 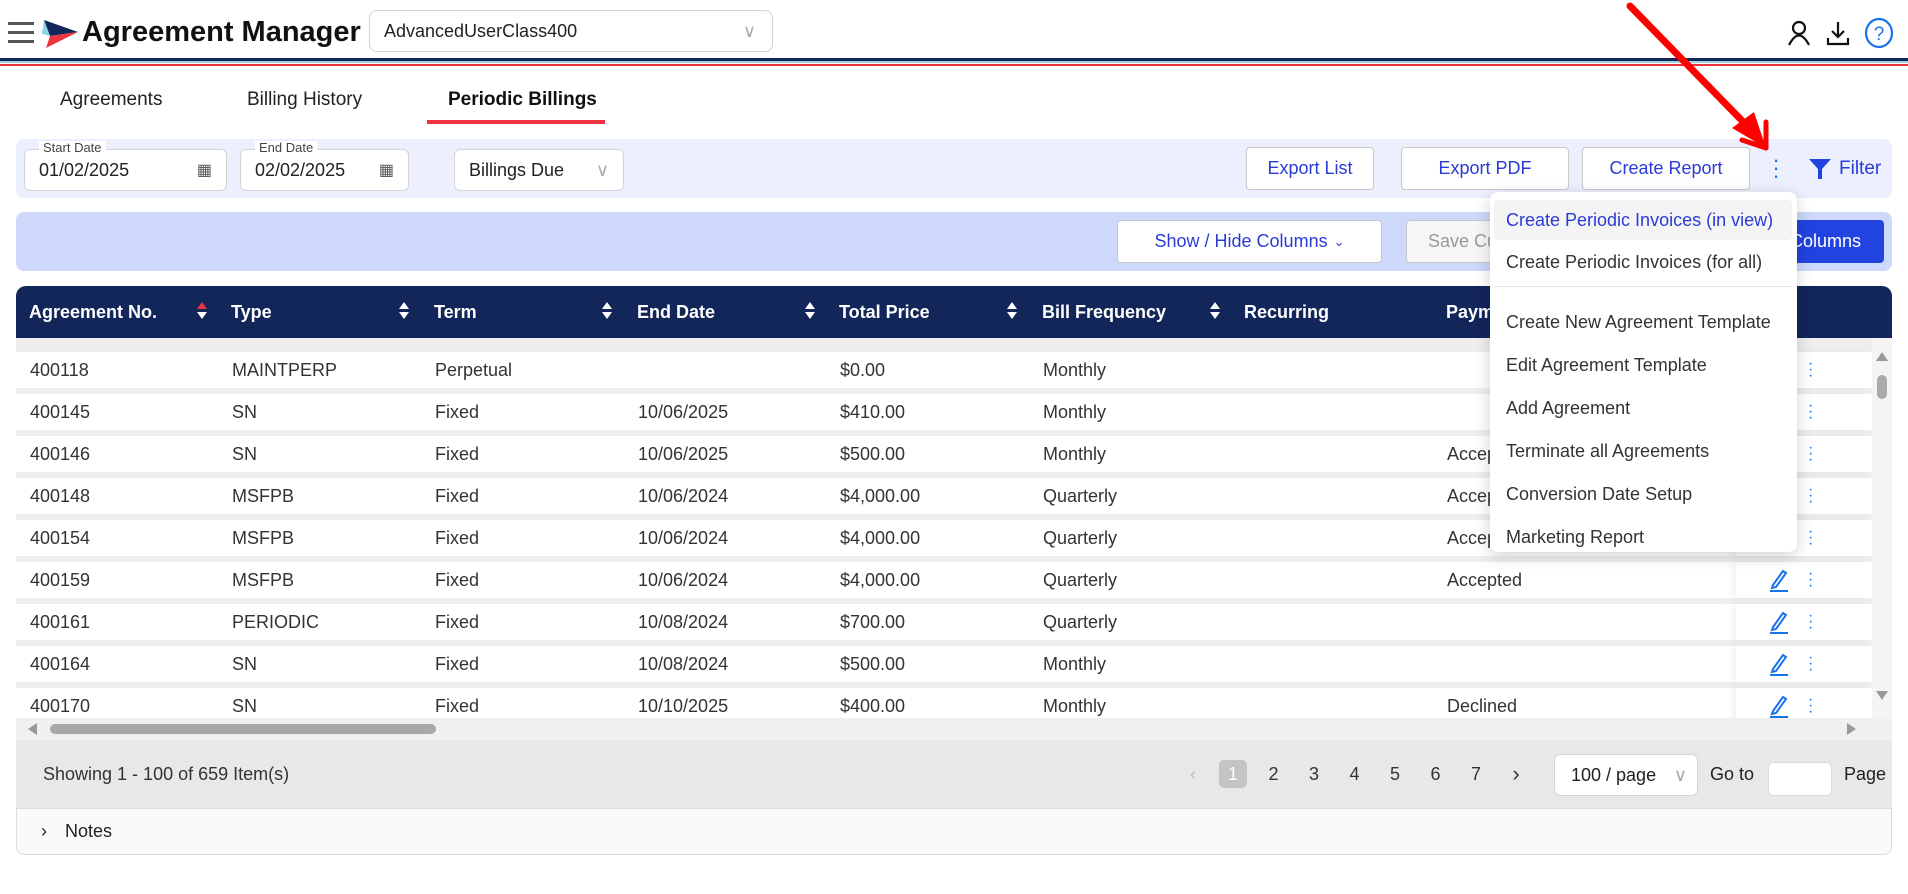 What do you see at coordinates (60, 495) in the screenshot?
I see `table-cell: 400148` at bounding box center [60, 495].